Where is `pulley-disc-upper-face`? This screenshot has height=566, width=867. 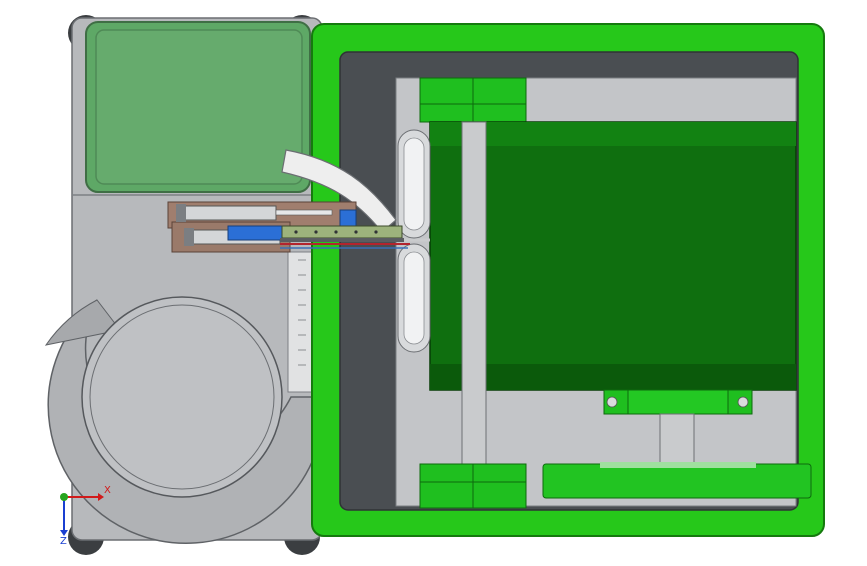
pulley-disc-upper-face is located at coordinates (414, 184).